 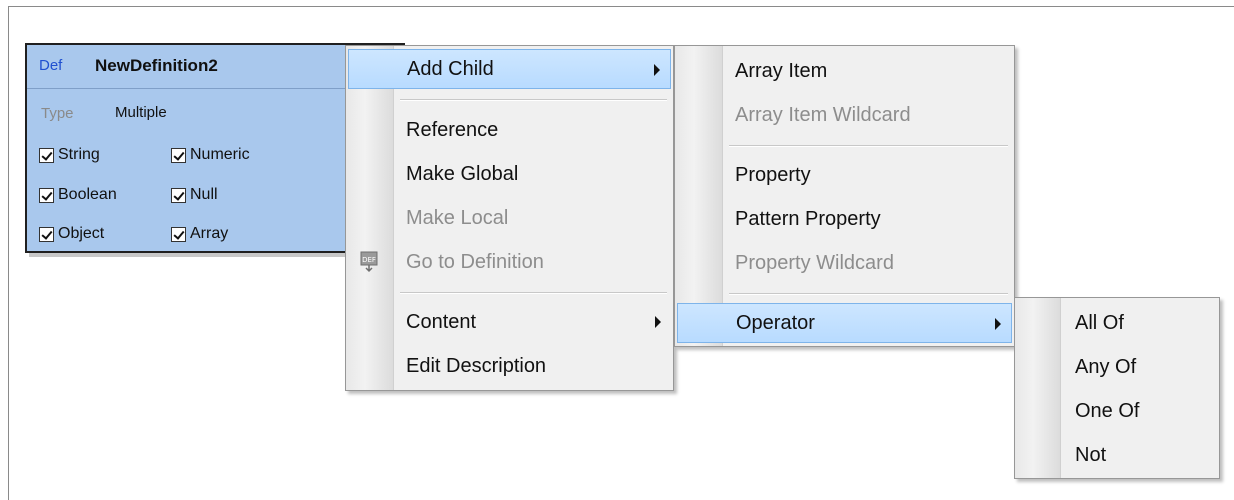 I want to click on type-checkbox-array: Array, so click(x=199, y=234).